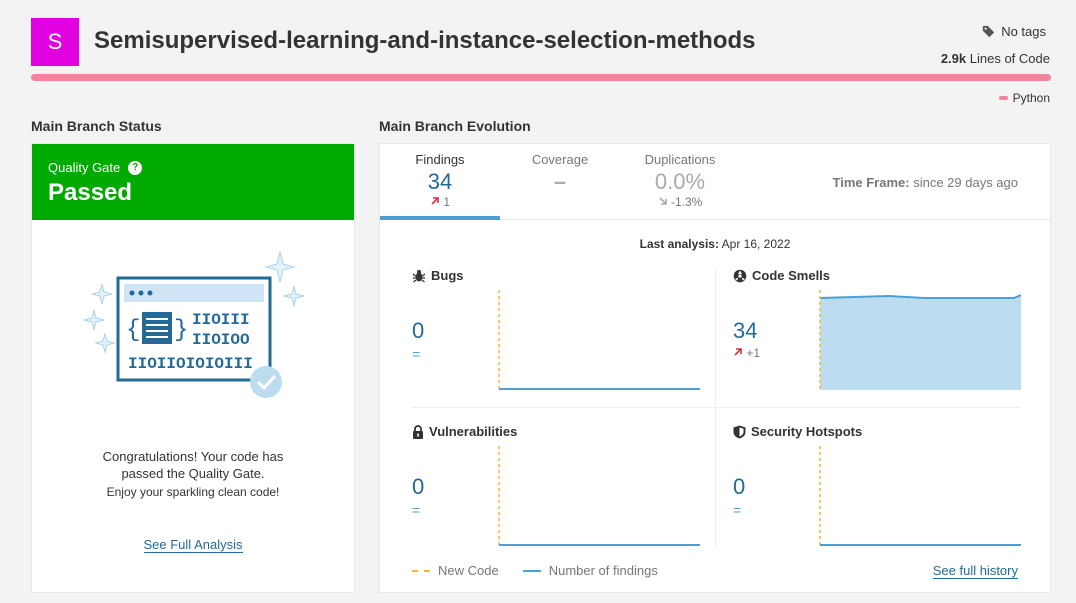 Image resolution: width=1076 pixels, height=603 pixels. What do you see at coordinates (96, 126) in the screenshot?
I see `main-branch-status-title: Main Branch Status` at bounding box center [96, 126].